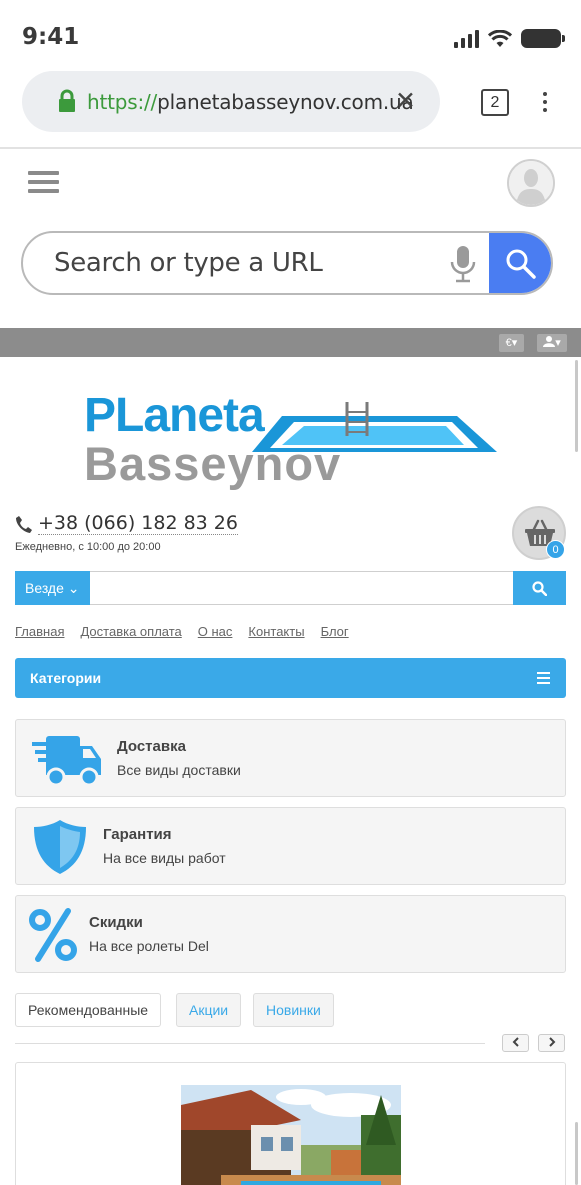  I want to click on avatar, so click(531, 183).